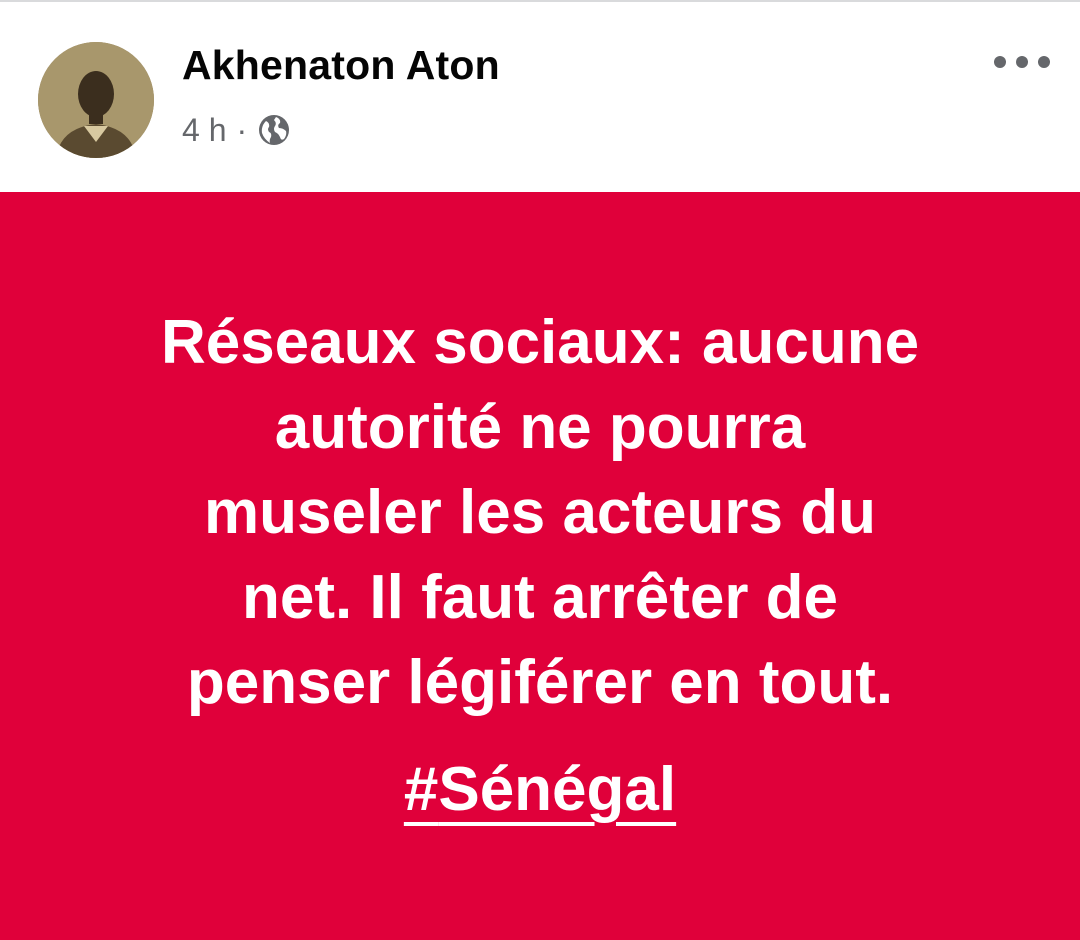  I want to click on profile-photo-icon, so click(96, 100).